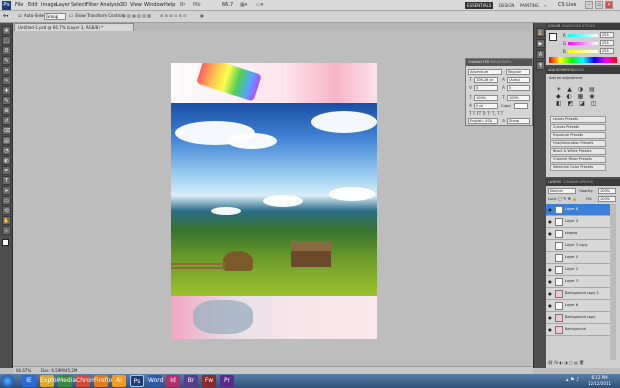 The height and width of the screenshot is (388, 620). I want to click on eyedropper-icon: ✑, so click(6, 80).